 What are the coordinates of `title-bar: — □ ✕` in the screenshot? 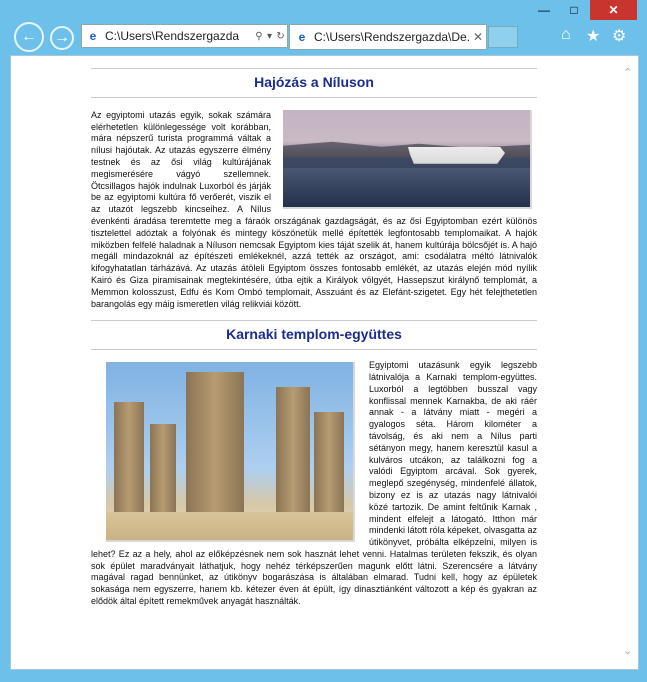 It's located at (323, 11).